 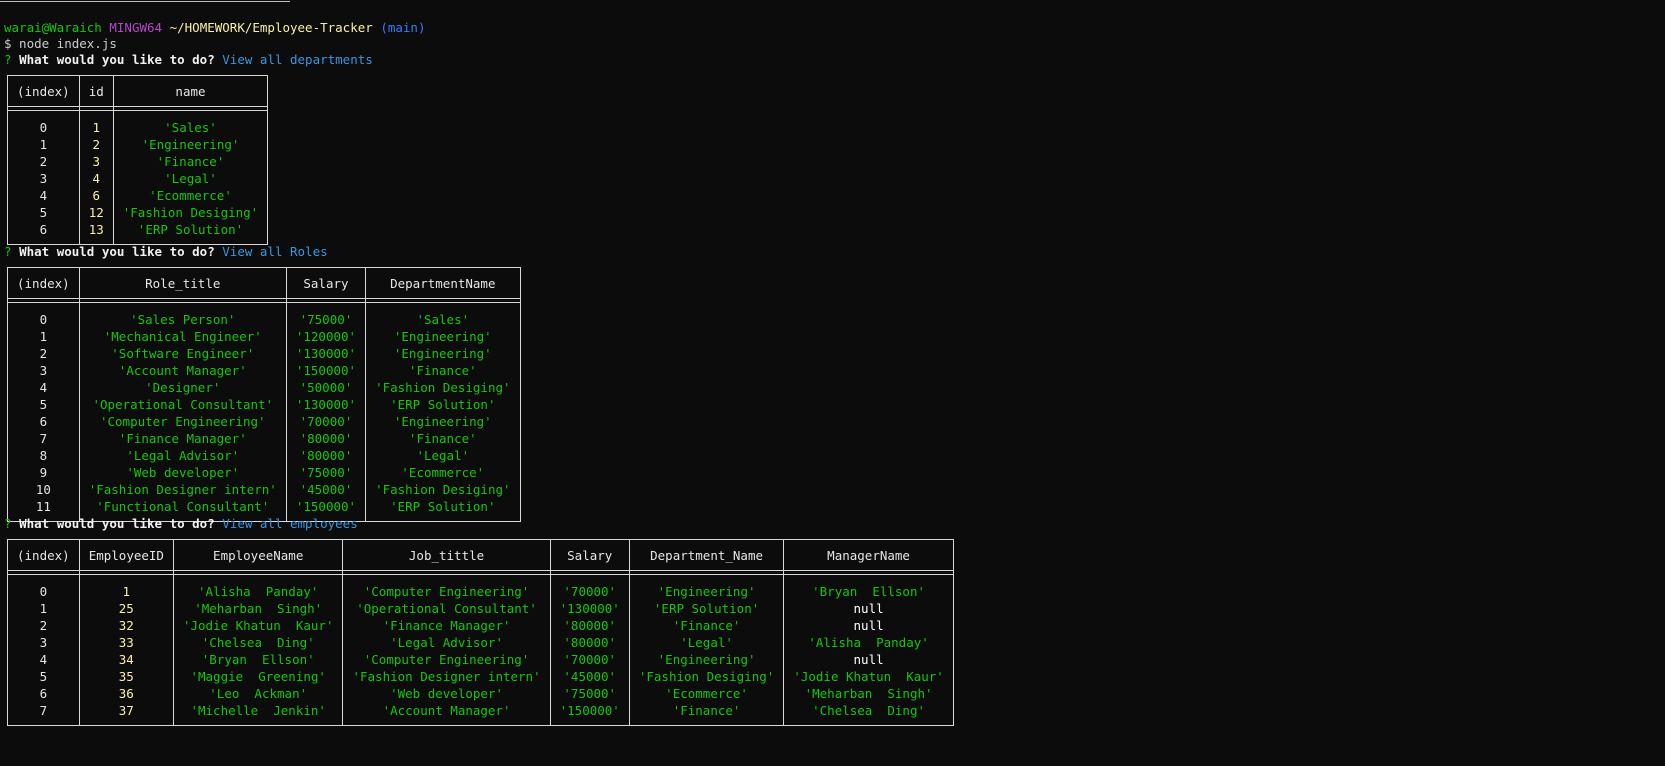 I want to click on table-cell: 'Michelle Jenkin', so click(x=258, y=710).